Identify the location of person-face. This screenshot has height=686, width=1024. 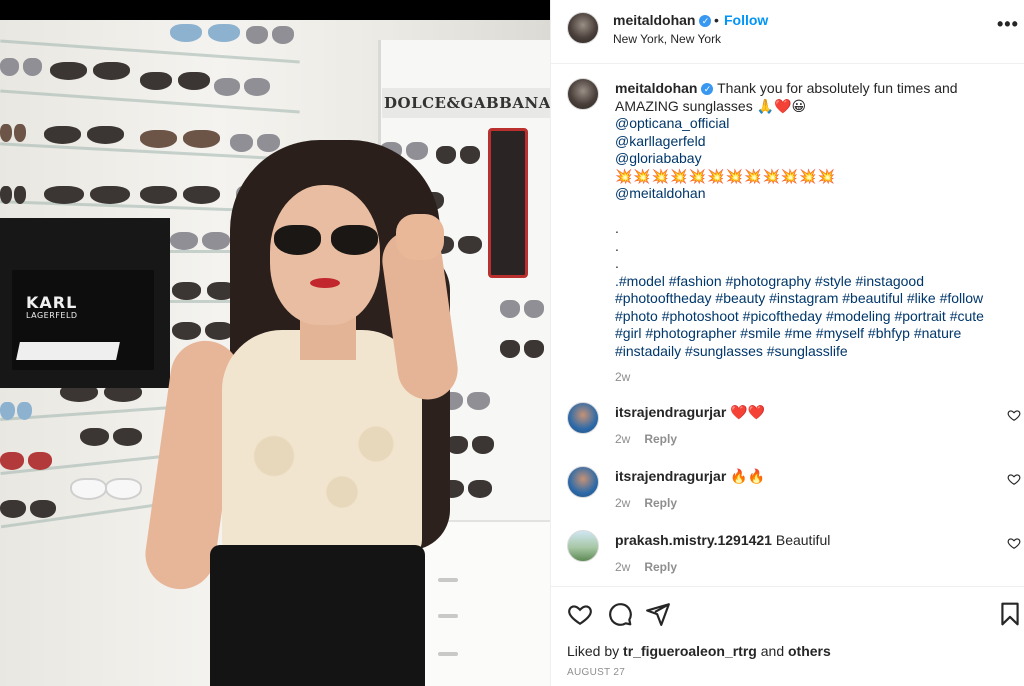
(325, 255).